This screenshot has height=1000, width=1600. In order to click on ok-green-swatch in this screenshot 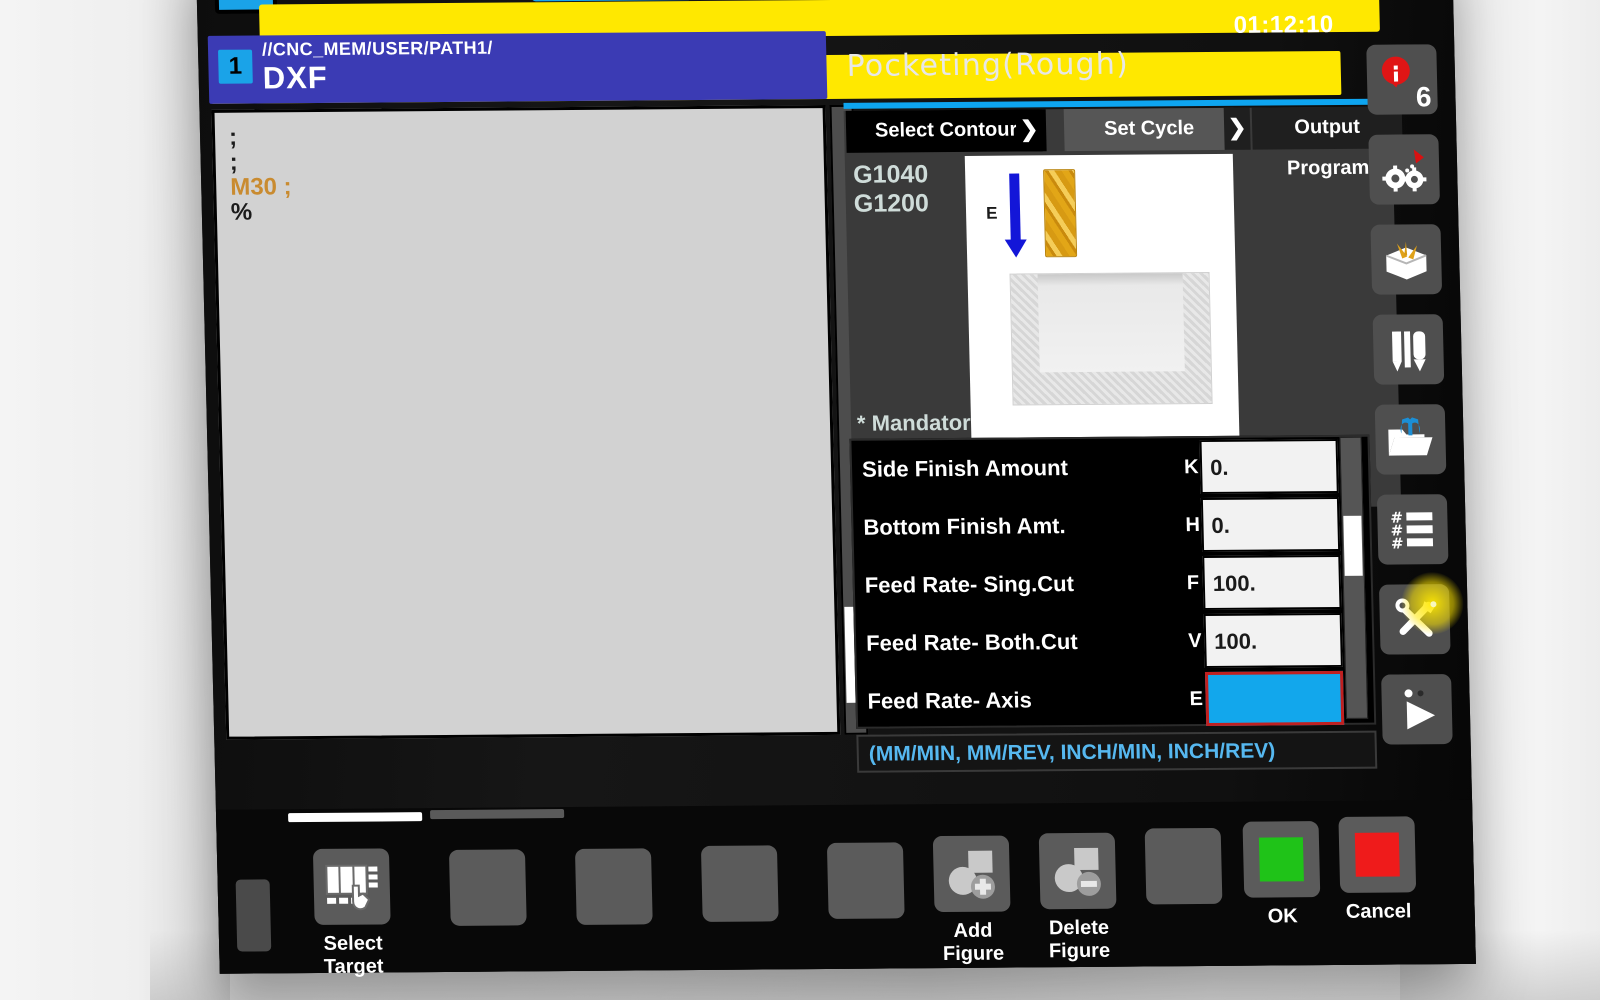, I will do `click(1281, 859)`.